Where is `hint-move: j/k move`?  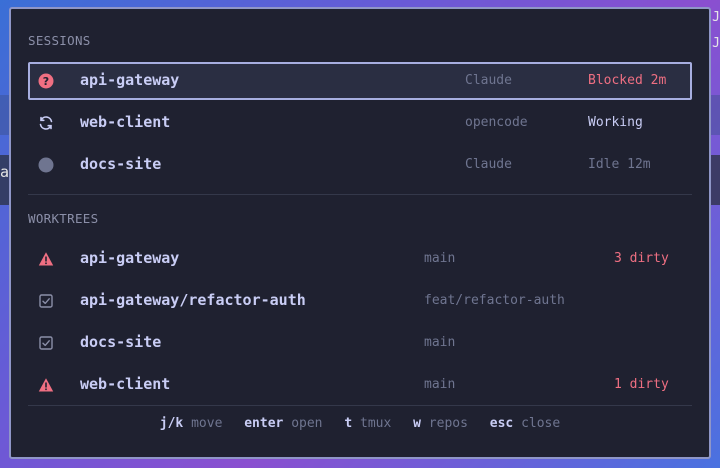
hint-move: j/k move is located at coordinates (191, 423).